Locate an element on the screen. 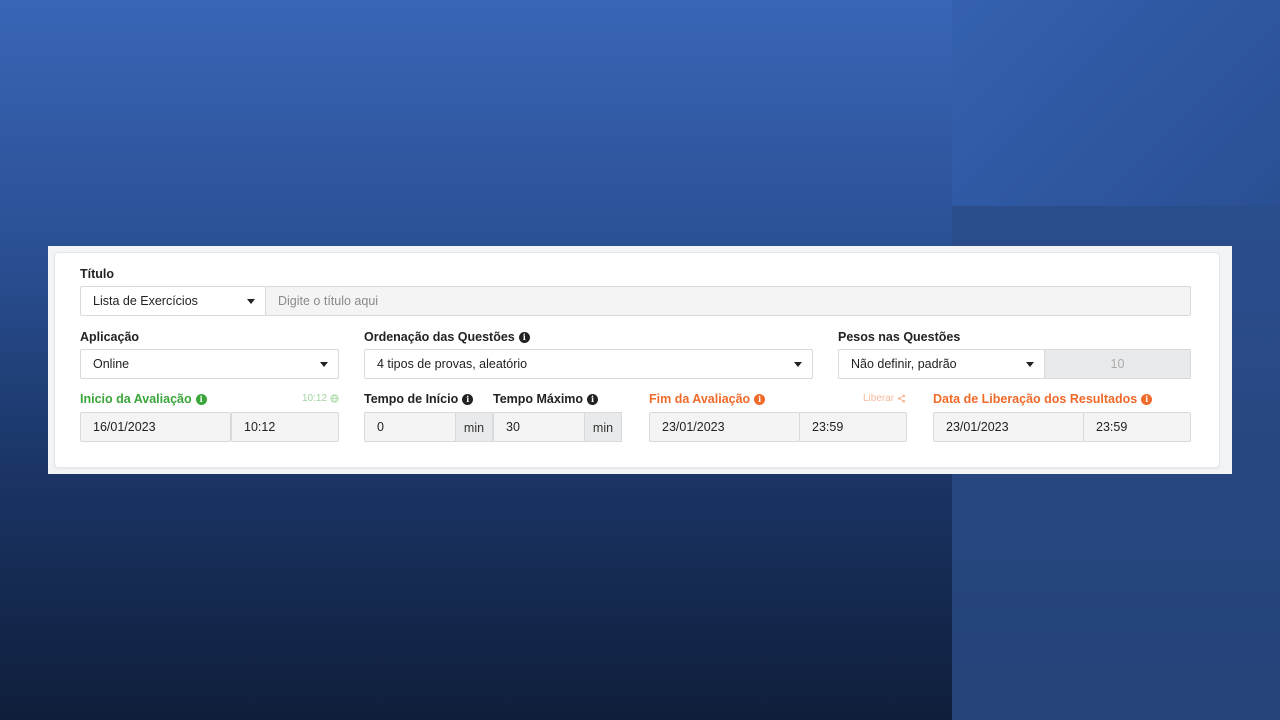 This screenshot has width=1280, height=720. pesos-select: Não definir, padrão is located at coordinates (941, 364).